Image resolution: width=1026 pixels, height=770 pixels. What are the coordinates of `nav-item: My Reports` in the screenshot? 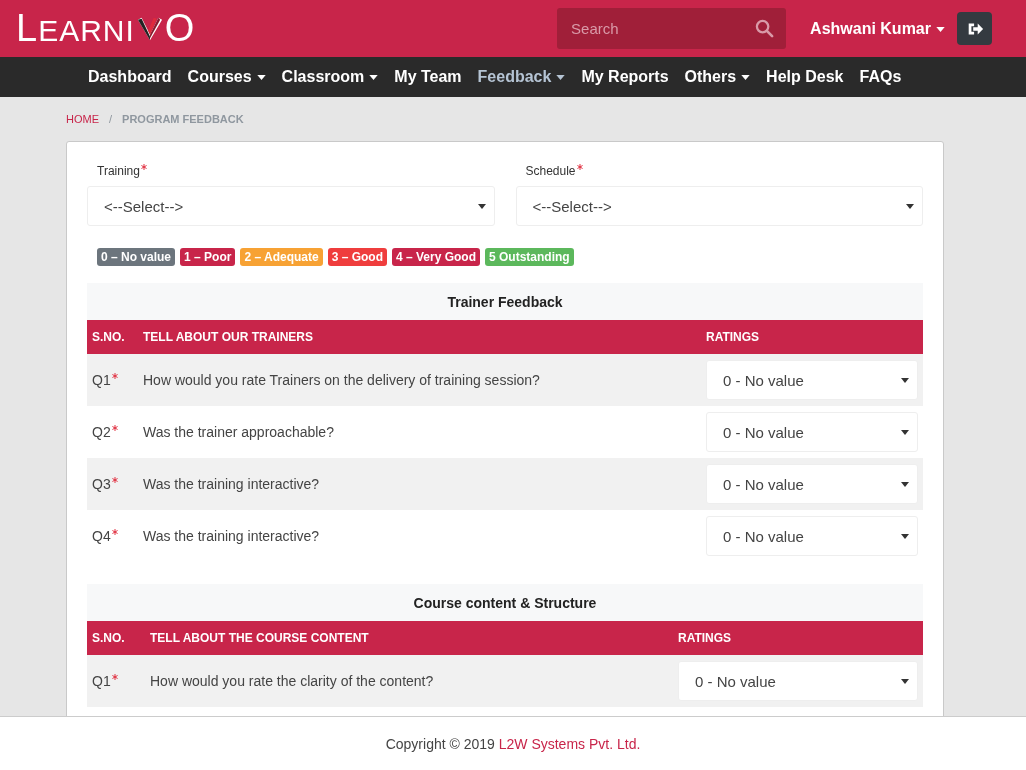 It's located at (625, 77).